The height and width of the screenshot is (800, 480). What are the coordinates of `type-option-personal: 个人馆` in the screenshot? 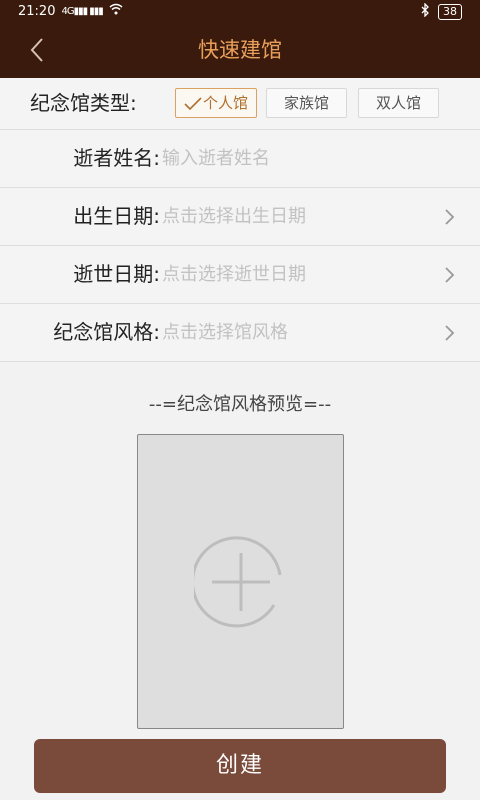 It's located at (216, 103).